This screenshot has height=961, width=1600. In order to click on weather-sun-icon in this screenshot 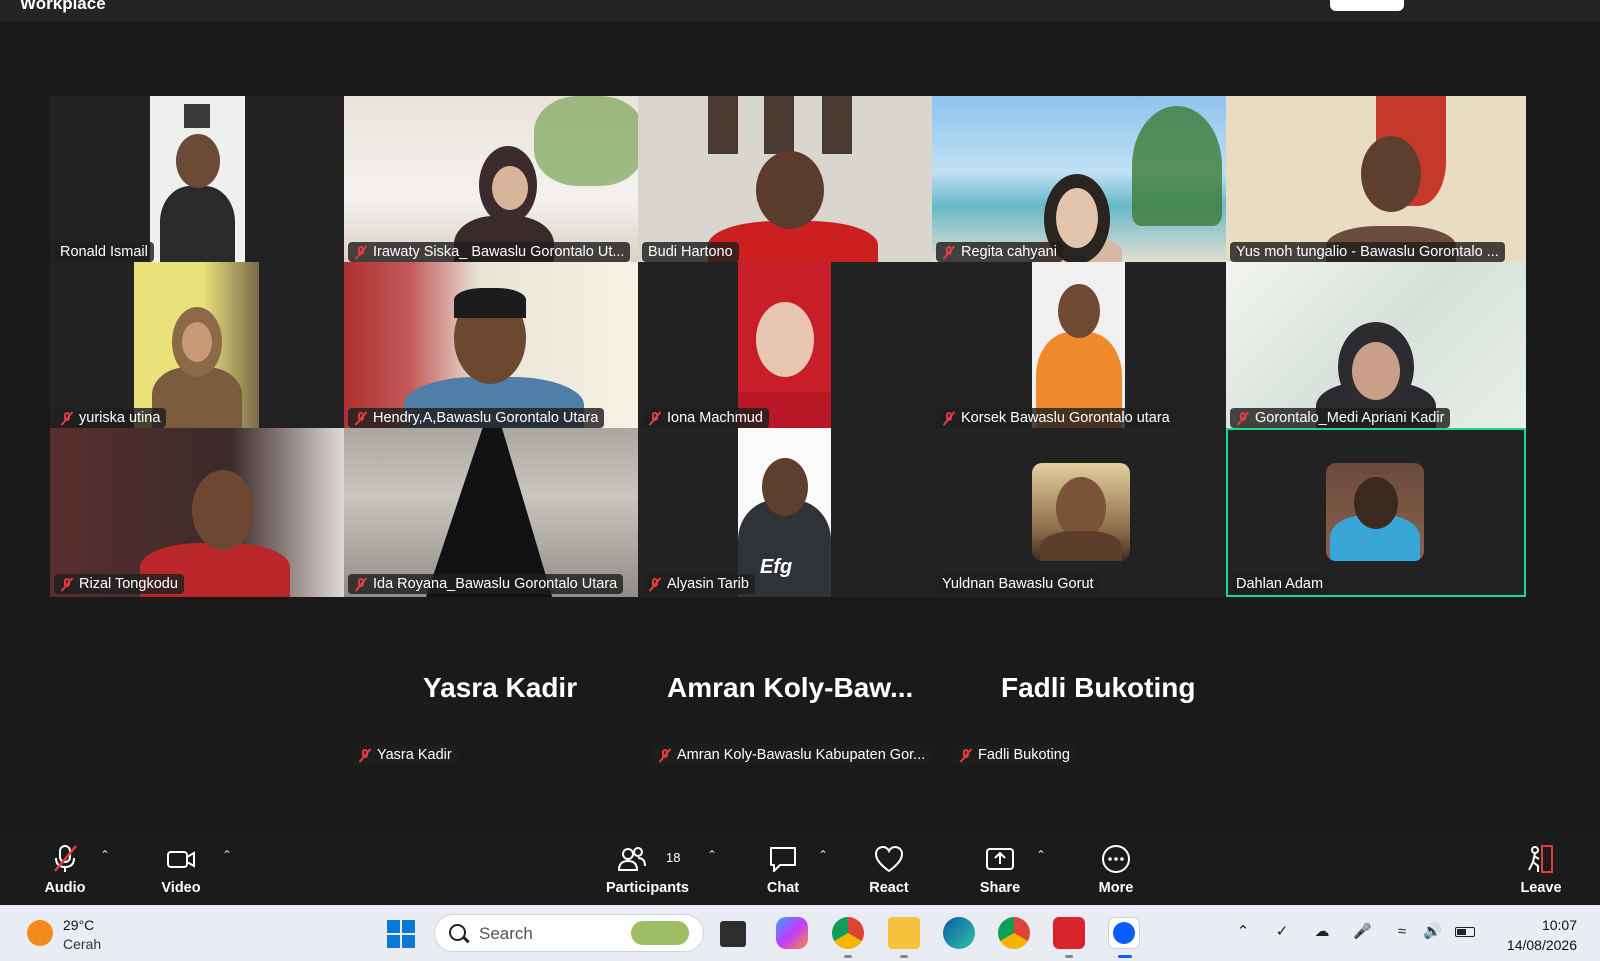, I will do `click(40, 933)`.